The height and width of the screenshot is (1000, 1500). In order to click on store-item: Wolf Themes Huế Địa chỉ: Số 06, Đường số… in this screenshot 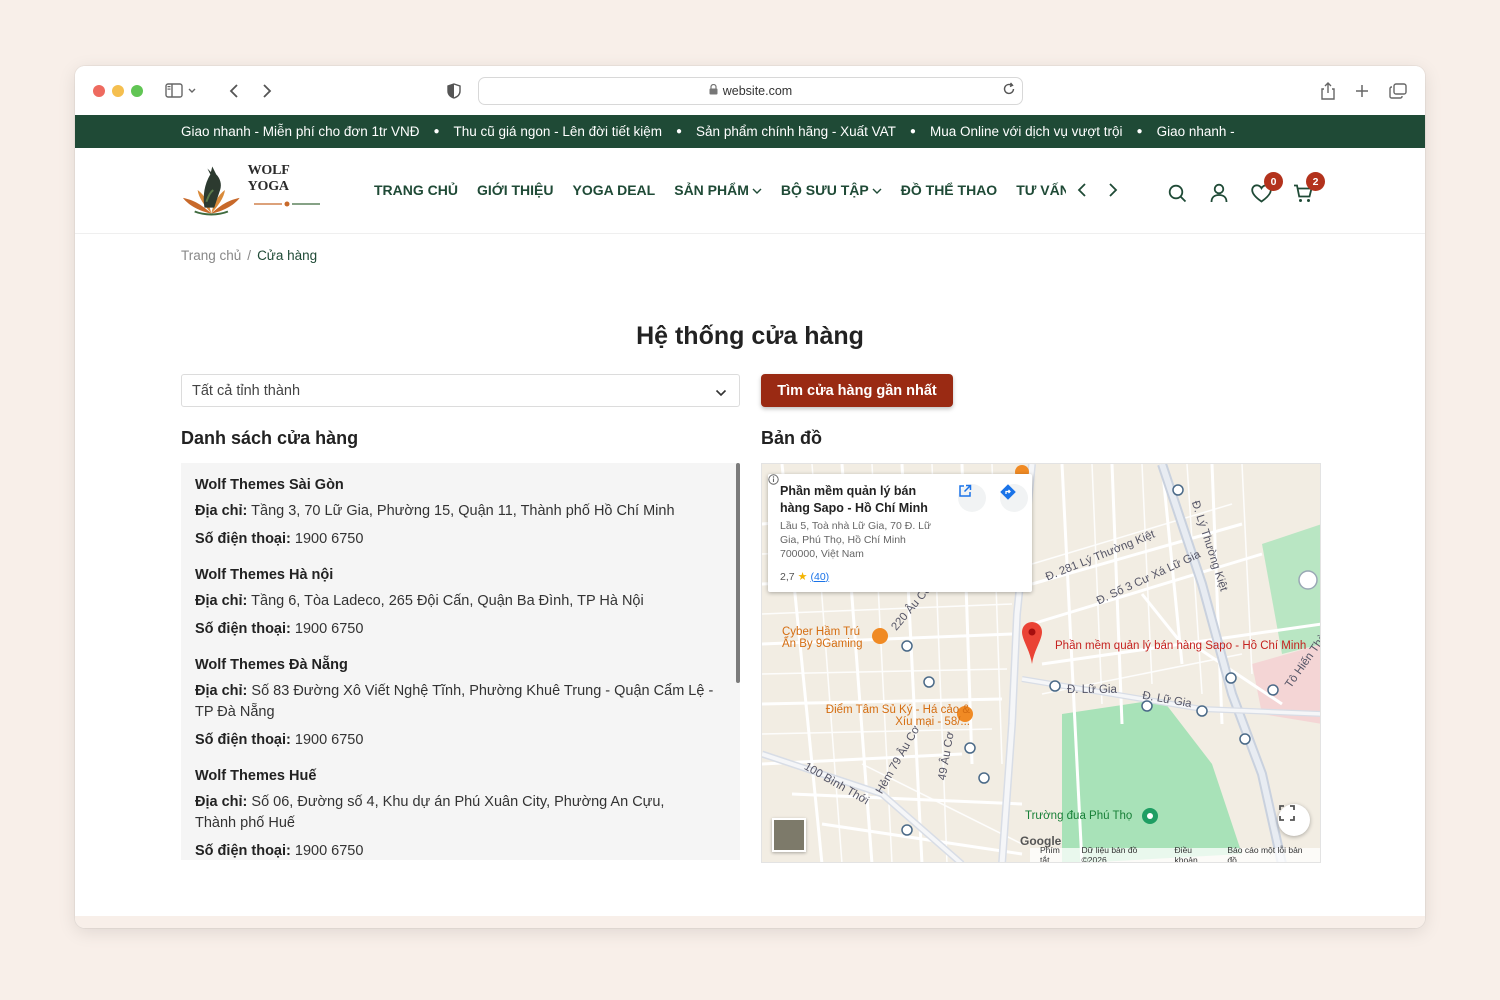, I will do `click(460, 805)`.